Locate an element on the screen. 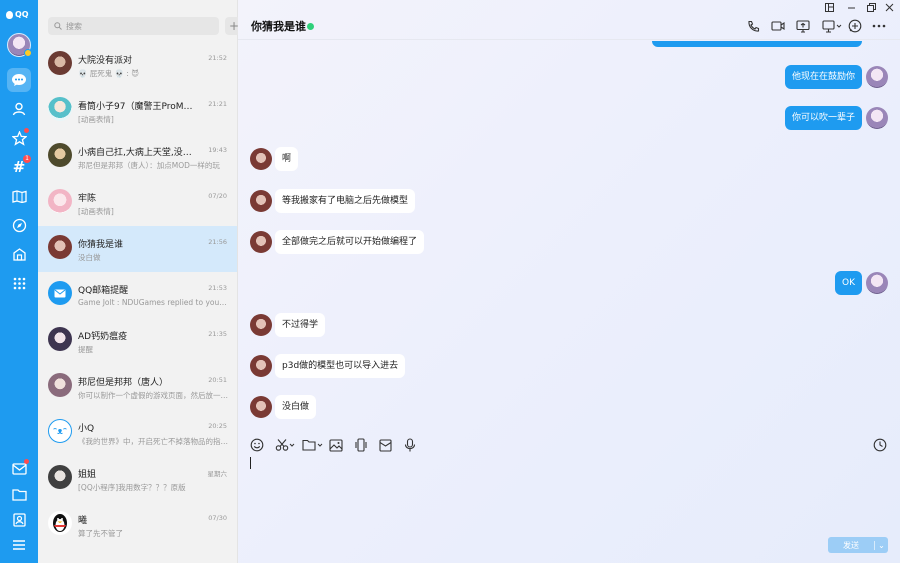  message-row: 啊 is located at coordinates (569, 159).